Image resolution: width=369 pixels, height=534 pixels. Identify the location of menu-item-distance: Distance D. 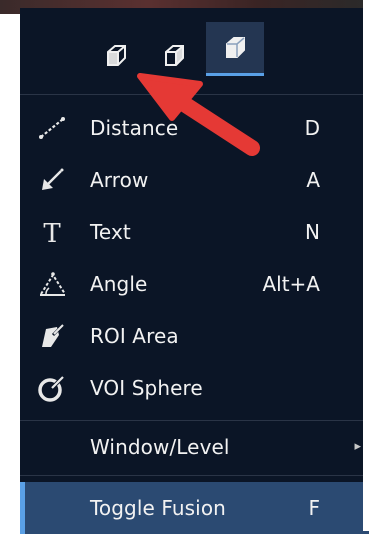
(194, 128).